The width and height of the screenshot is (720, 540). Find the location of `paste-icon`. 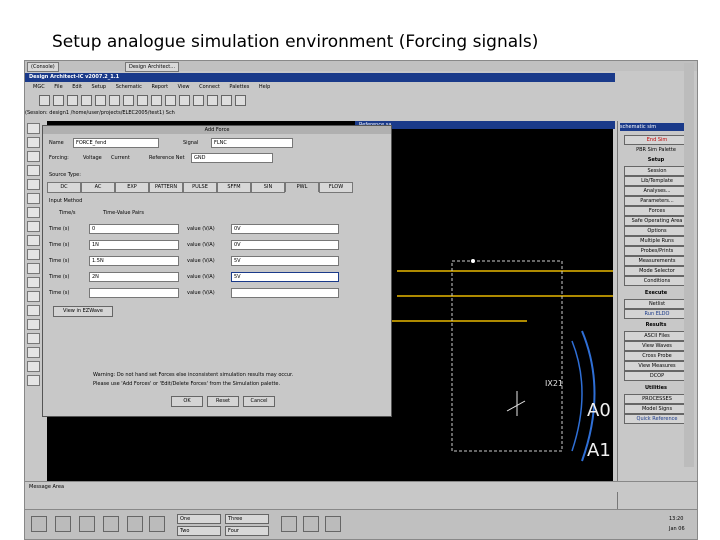

paste-icon is located at coordinates (100, 100).